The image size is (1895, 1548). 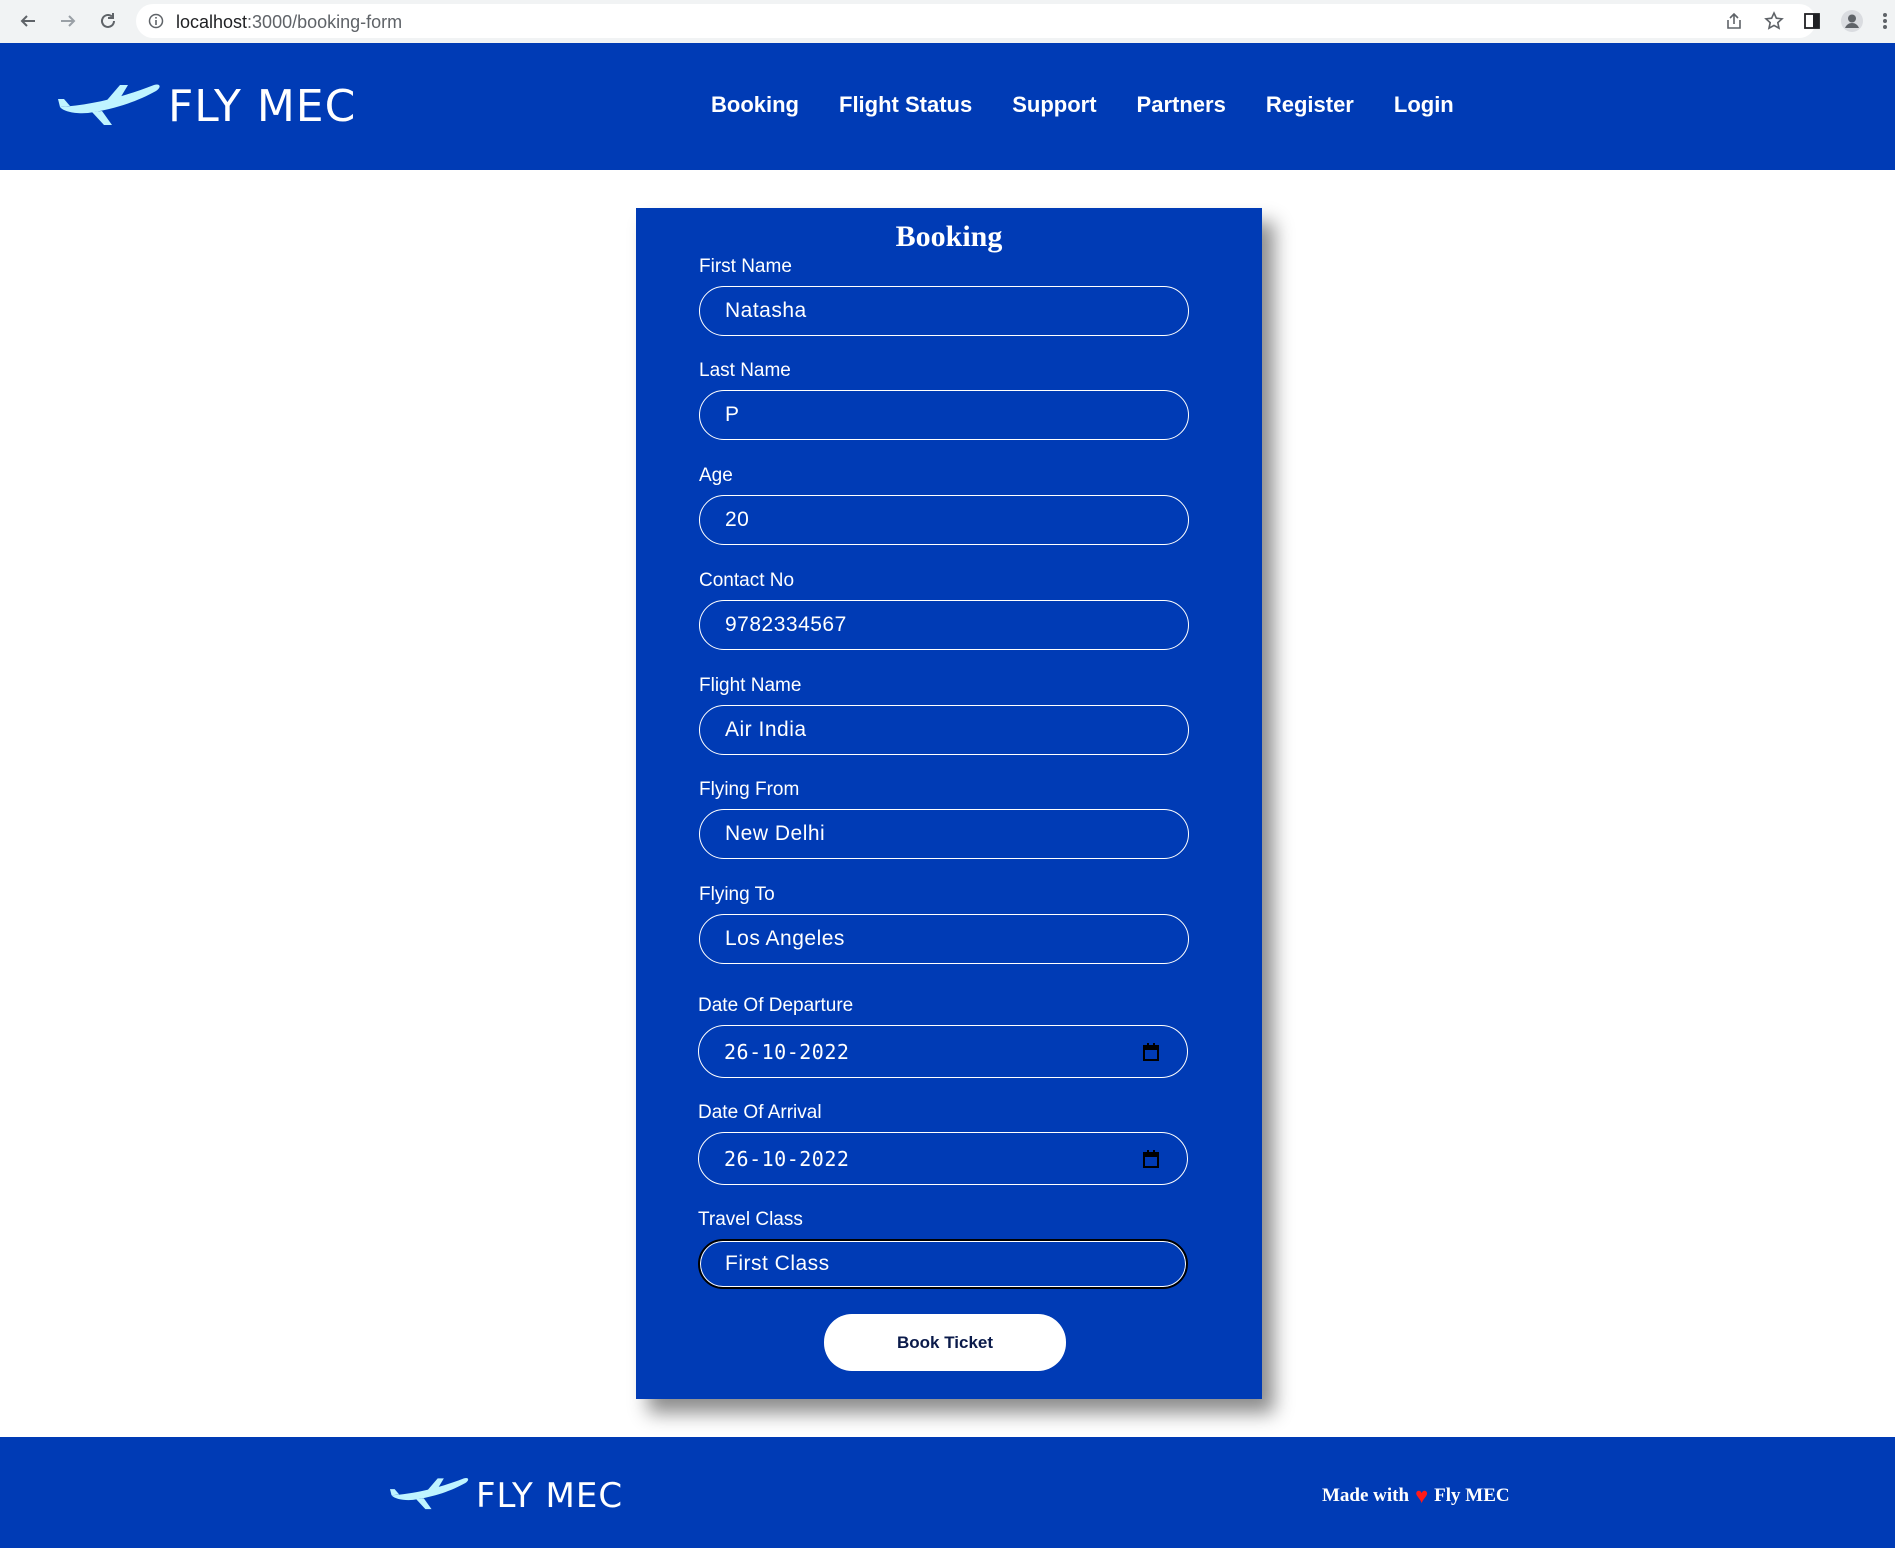 I want to click on flying-to-group: Flying To Los Angeles, so click(x=944, y=924).